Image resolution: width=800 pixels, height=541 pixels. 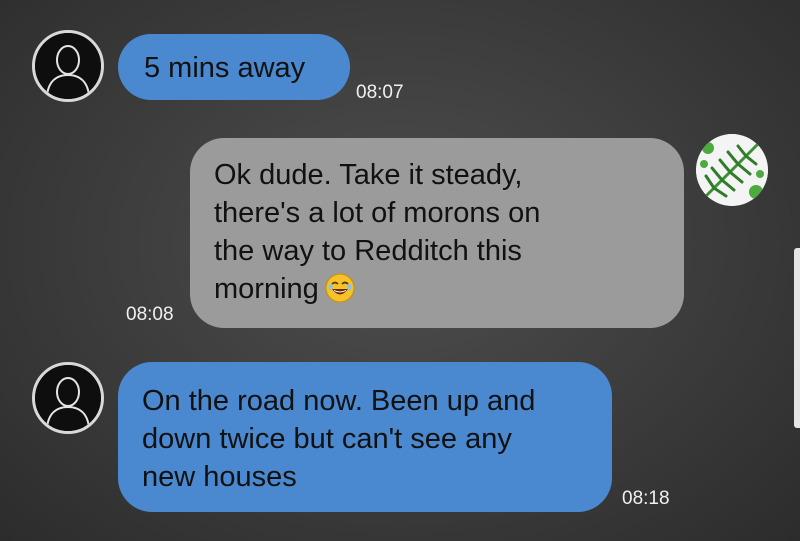 I want to click on laughing-emoji-icon, so click(x=340, y=288).